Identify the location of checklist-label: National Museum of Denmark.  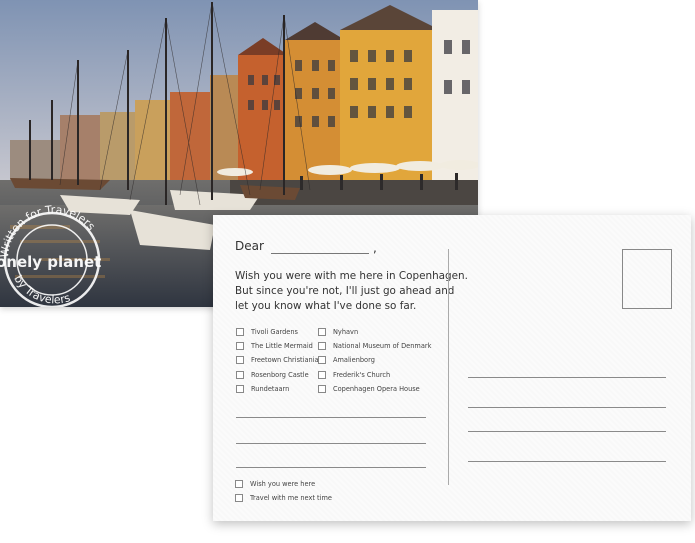
(382, 346).